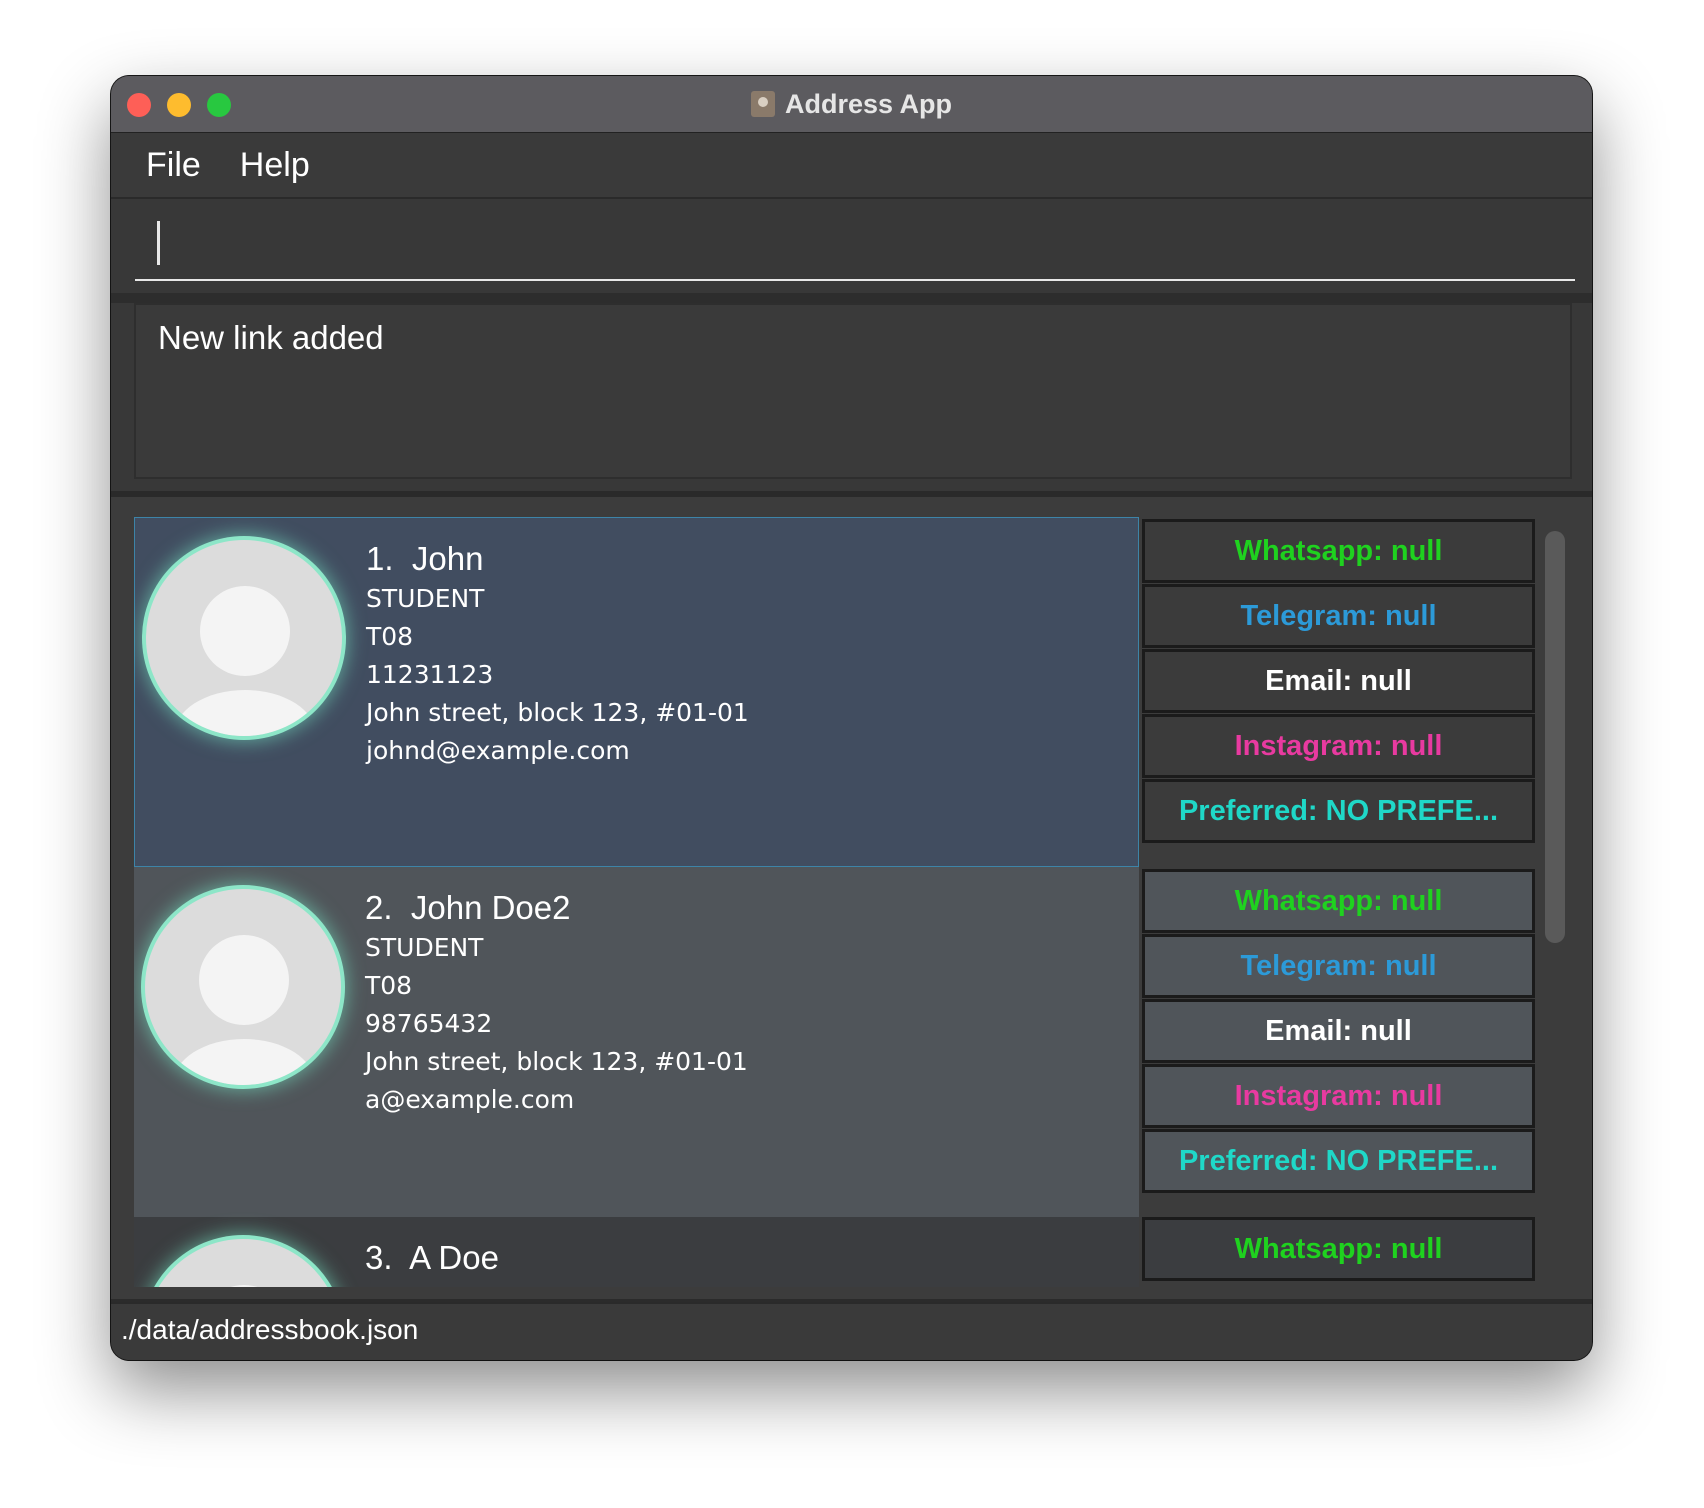 The image size is (1704, 1508). Describe the element at coordinates (173, 165) in the screenshot. I see `menu-file: File` at that location.